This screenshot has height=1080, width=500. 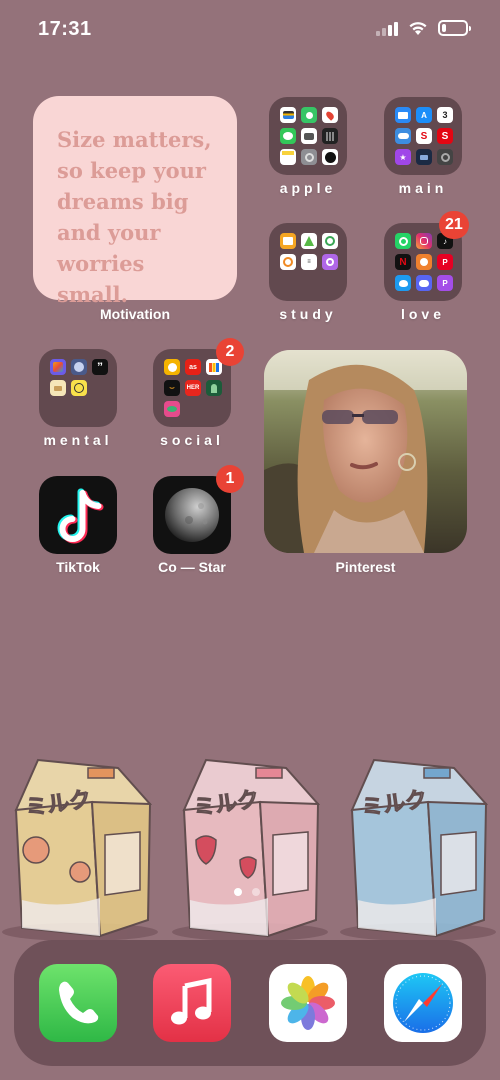 What do you see at coordinates (250, 30) in the screenshot?
I see `status-bar: 17:31` at bounding box center [250, 30].